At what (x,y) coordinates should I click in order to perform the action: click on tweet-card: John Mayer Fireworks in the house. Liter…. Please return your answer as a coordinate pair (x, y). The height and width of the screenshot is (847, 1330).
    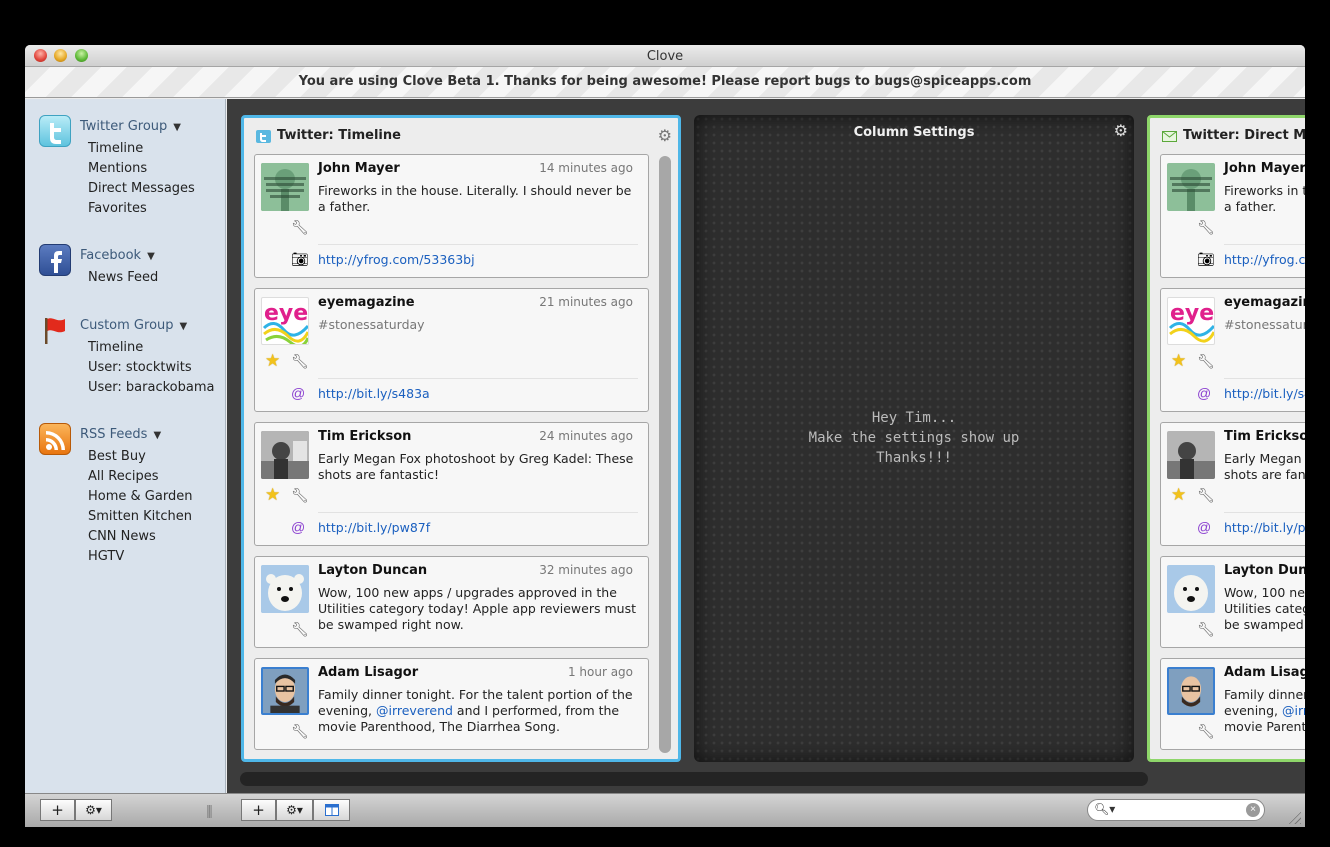
    Looking at the image, I should click on (1232, 216).